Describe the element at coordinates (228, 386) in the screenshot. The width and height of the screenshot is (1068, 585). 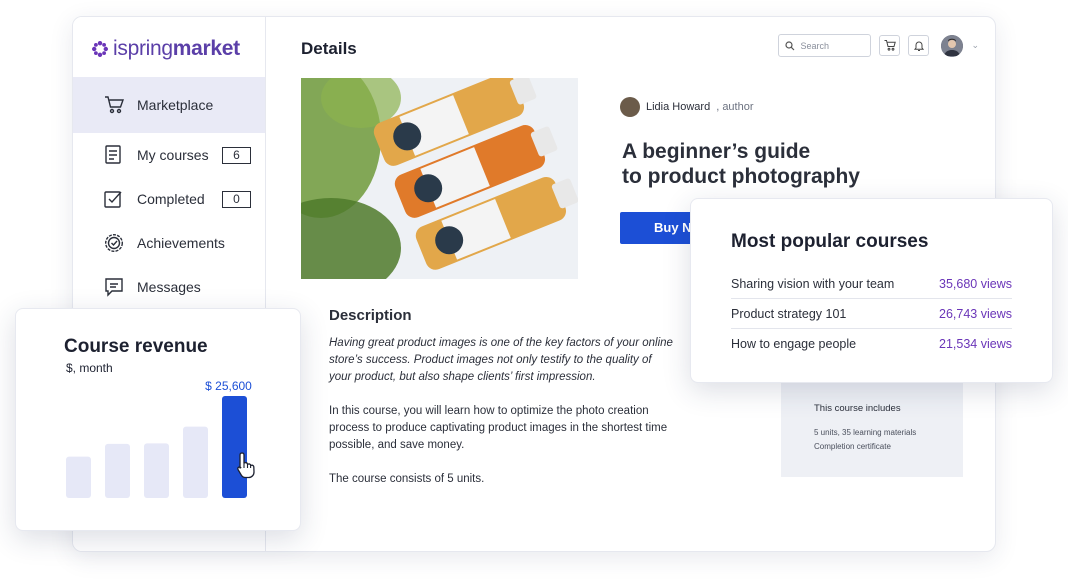
I see `bar-value-label: $ 25,600` at that location.